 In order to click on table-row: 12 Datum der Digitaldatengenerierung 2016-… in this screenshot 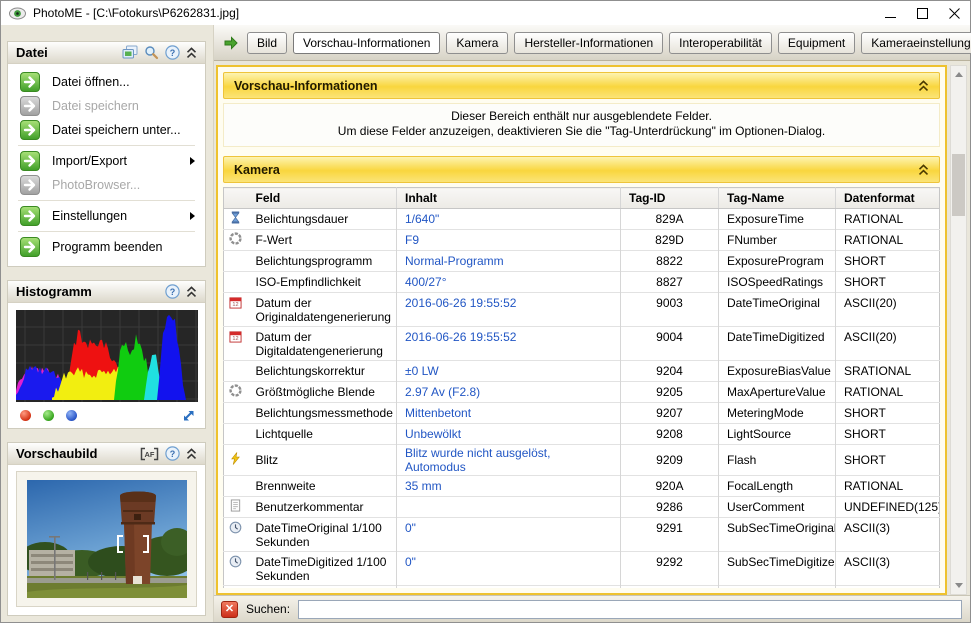, I will do `click(581, 343)`.